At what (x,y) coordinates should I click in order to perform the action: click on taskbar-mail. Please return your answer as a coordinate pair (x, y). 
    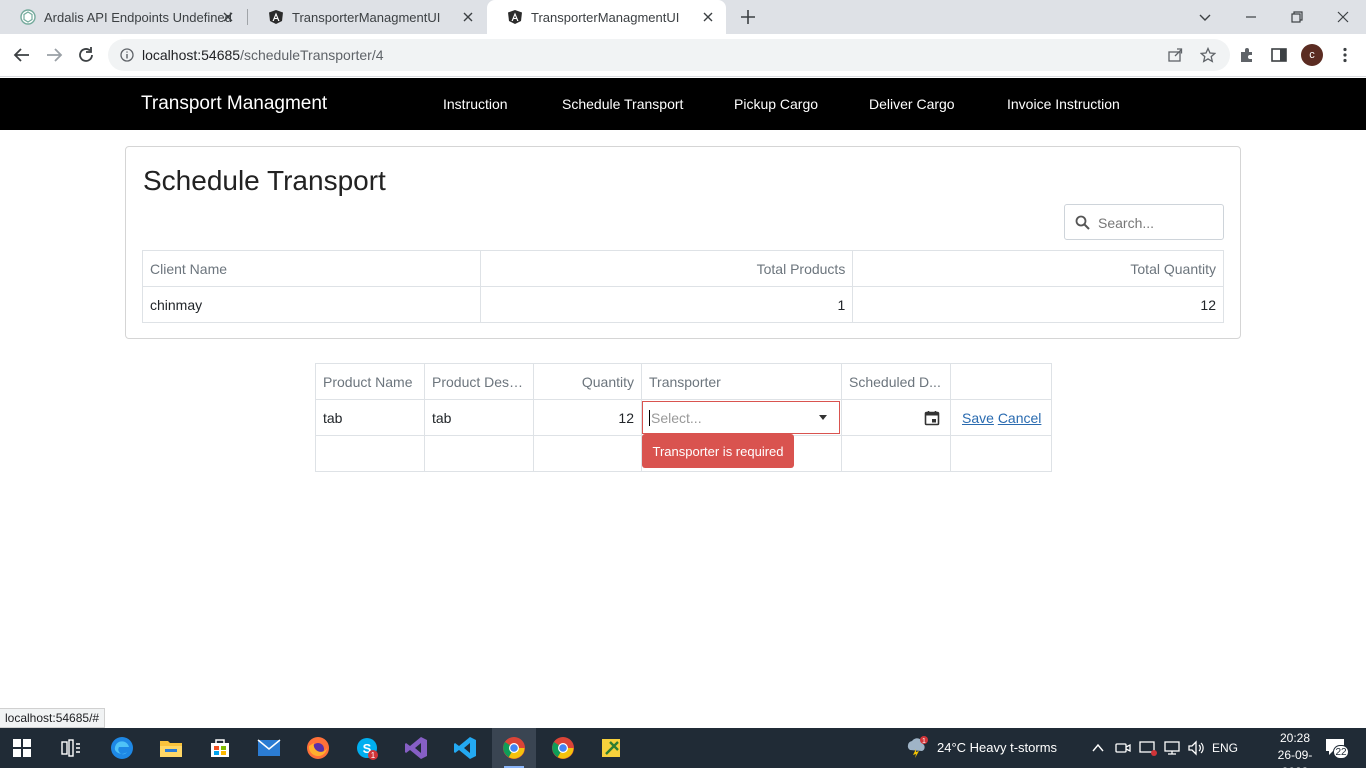
    Looking at the image, I should click on (269, 748).